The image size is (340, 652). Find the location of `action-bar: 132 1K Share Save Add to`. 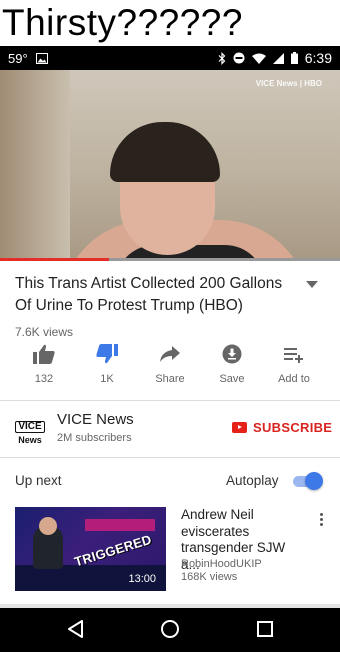

action-bar: 132 1K Share Save Add to is located at coordinates (170, 368).